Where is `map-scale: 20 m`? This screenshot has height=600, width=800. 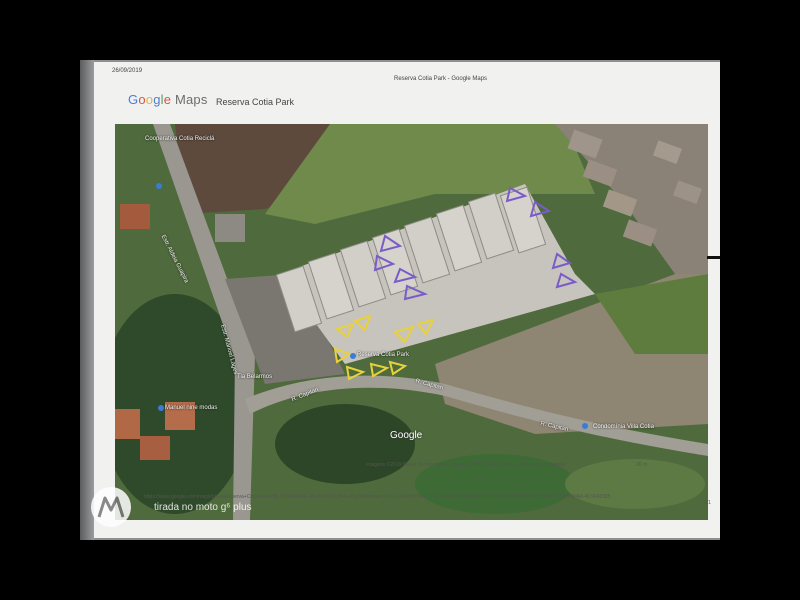
map-scale: 20 m is located at coordinates (642, 465).